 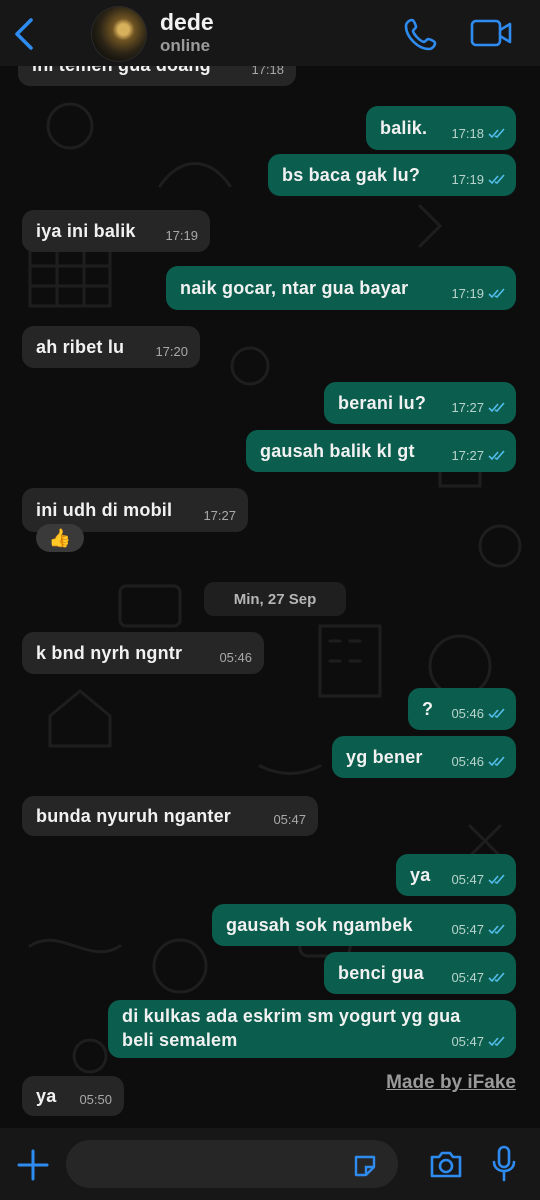 What do you see at coordinates (381, 972) in the screenshot?
I see `message-text: benci gua` at bounding box center [381, 972].